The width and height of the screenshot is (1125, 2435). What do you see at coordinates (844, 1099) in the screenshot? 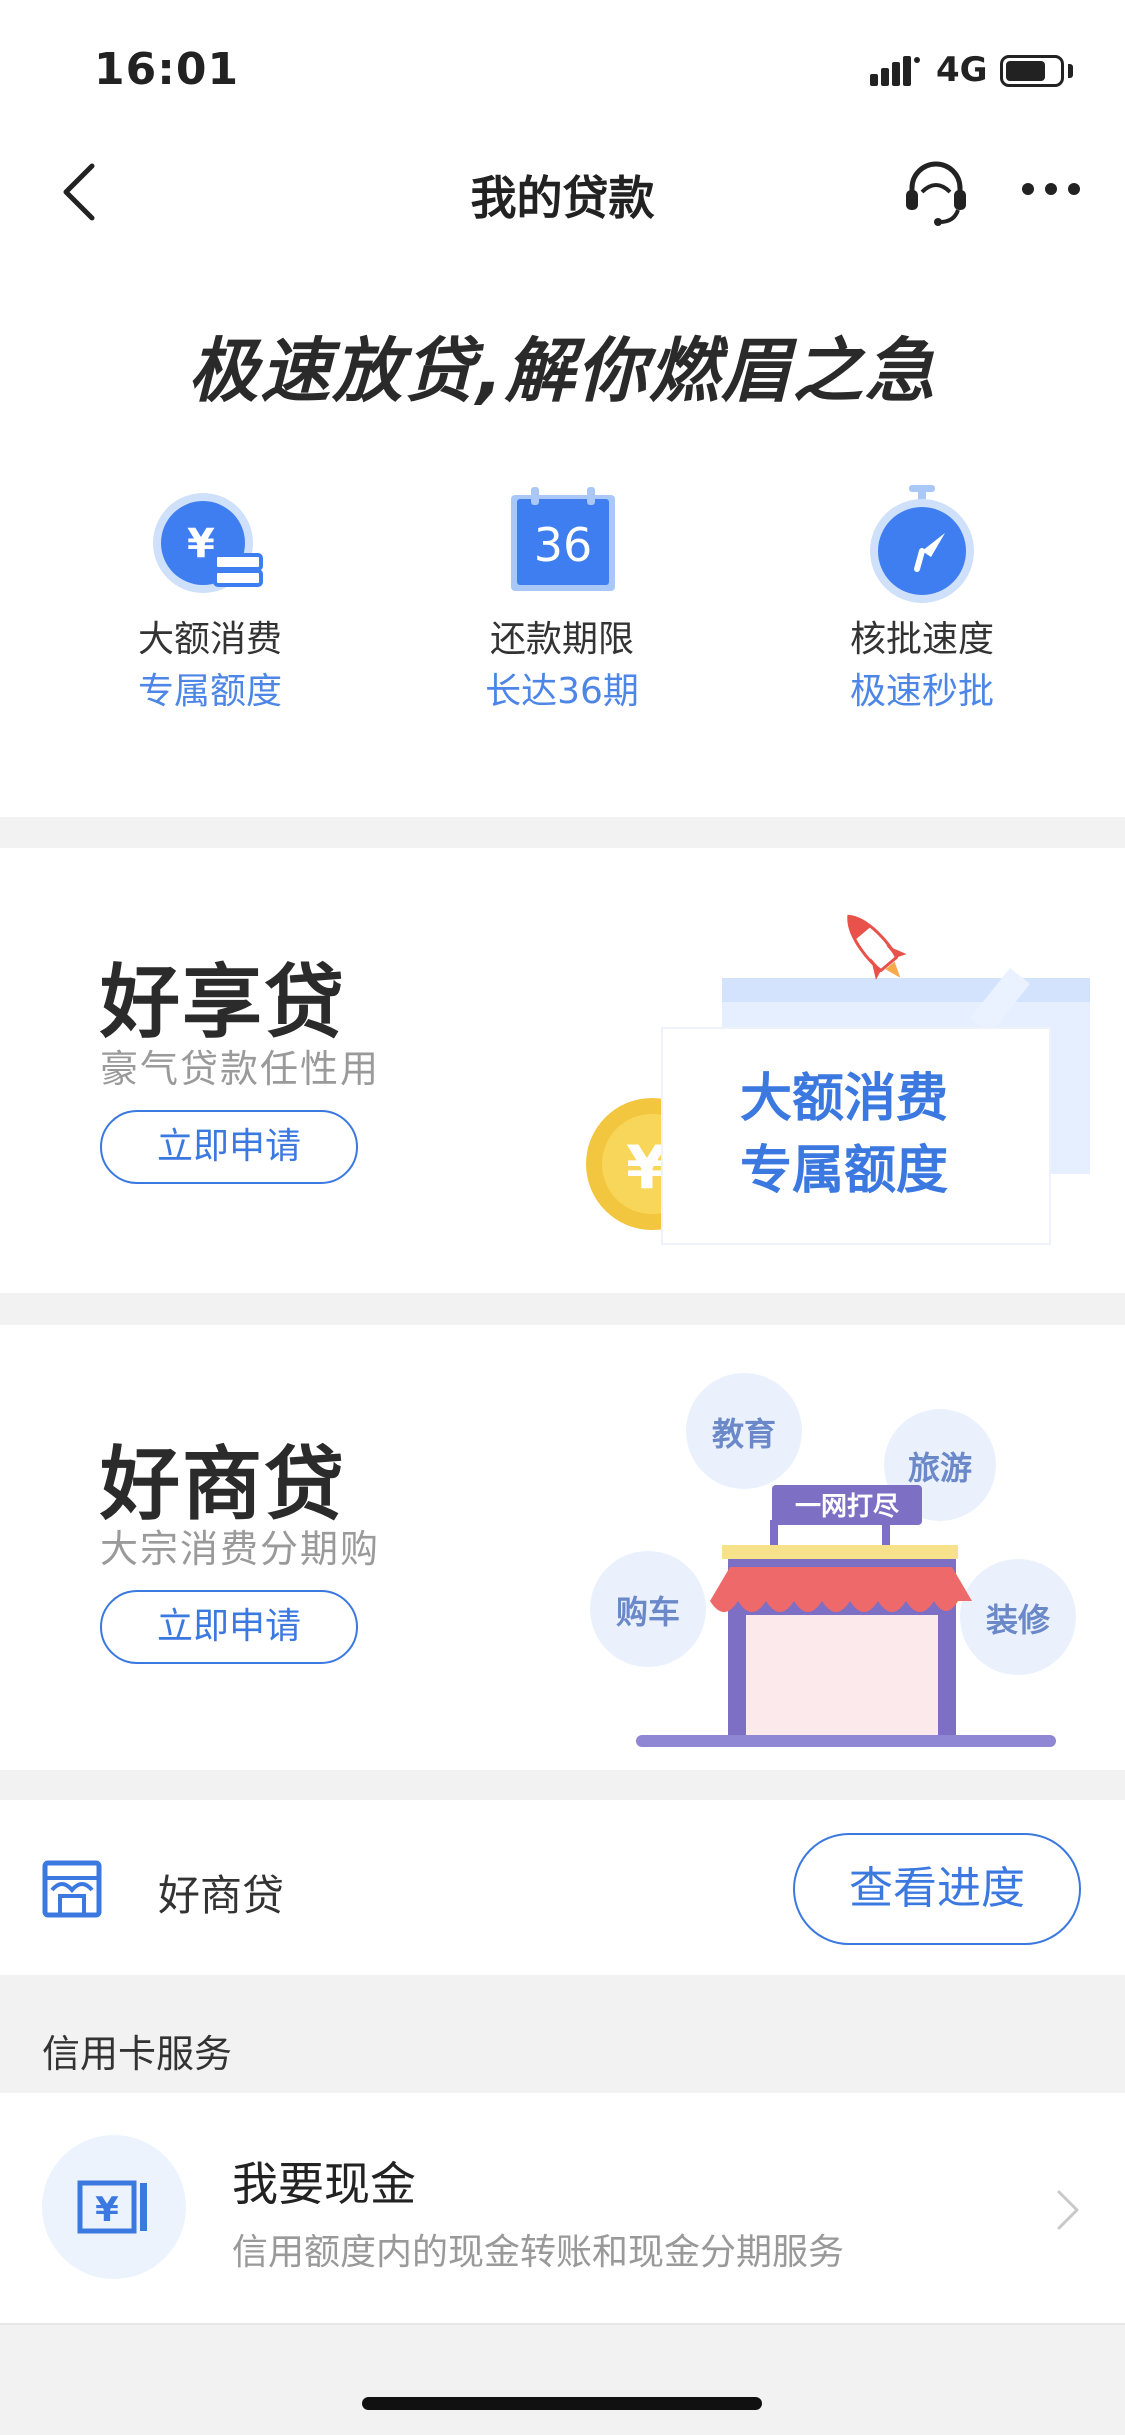
I see `illustration-line-1: 大额消费` at bounding box center [844, 1099].